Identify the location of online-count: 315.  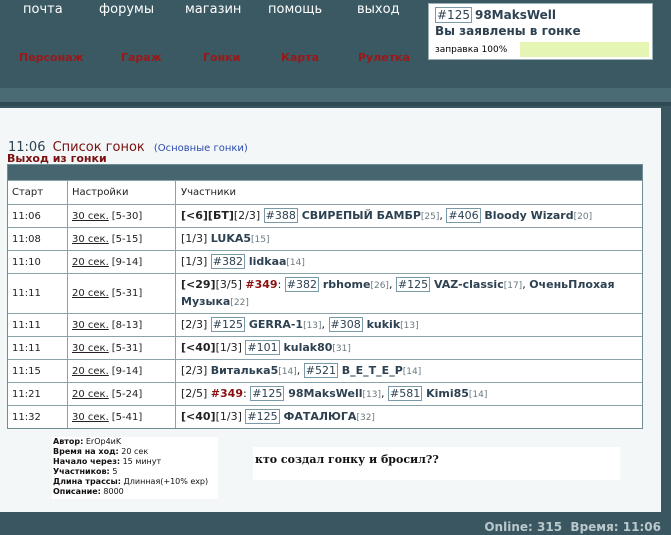
(550, 527).